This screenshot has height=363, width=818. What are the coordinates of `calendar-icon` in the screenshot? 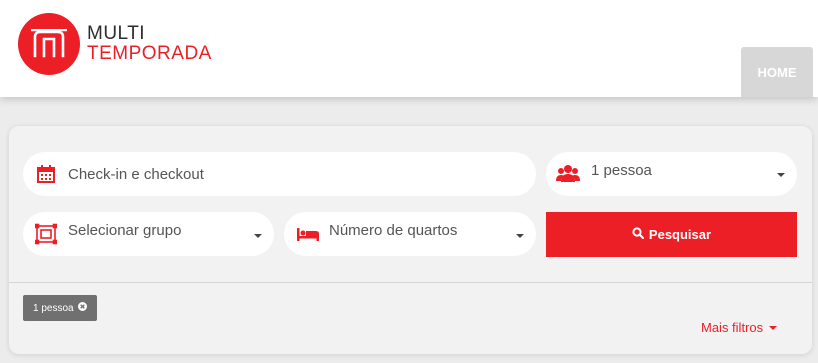 It's located at (46, 174).